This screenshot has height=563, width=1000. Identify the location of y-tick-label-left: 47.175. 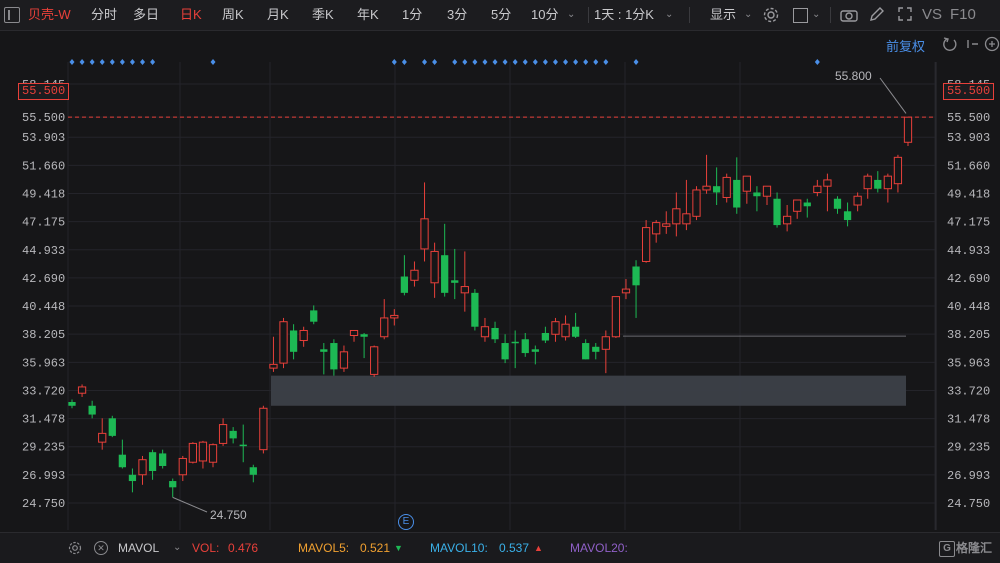
(43, 223).